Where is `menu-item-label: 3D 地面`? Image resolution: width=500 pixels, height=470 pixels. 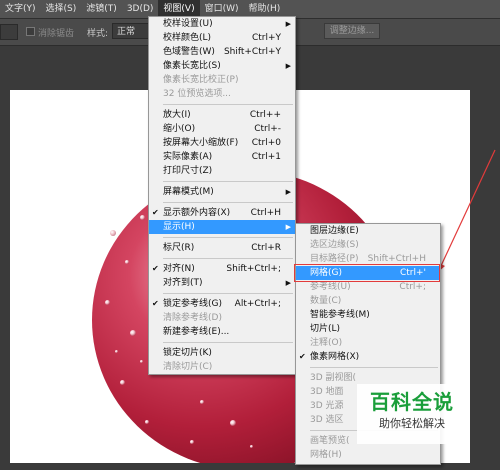 menu-item-label: 3D 地面 is located at coordinates (327, 392).